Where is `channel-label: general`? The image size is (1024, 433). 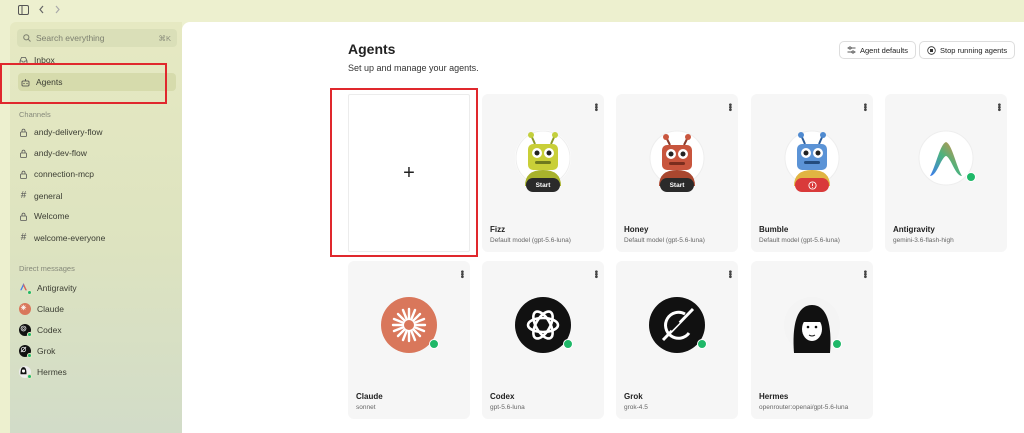 channel-label: general is located at coordinates (48, 195).